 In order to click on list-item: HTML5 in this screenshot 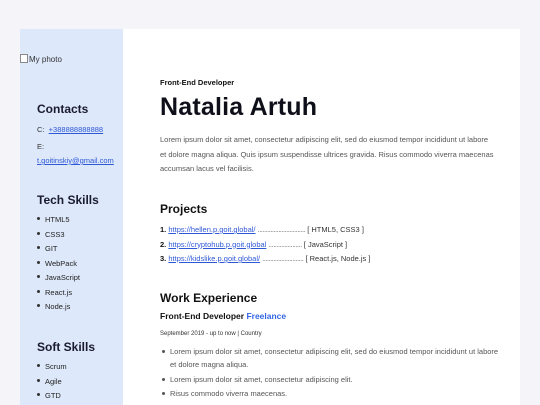, I will do `click(58, 220)`.